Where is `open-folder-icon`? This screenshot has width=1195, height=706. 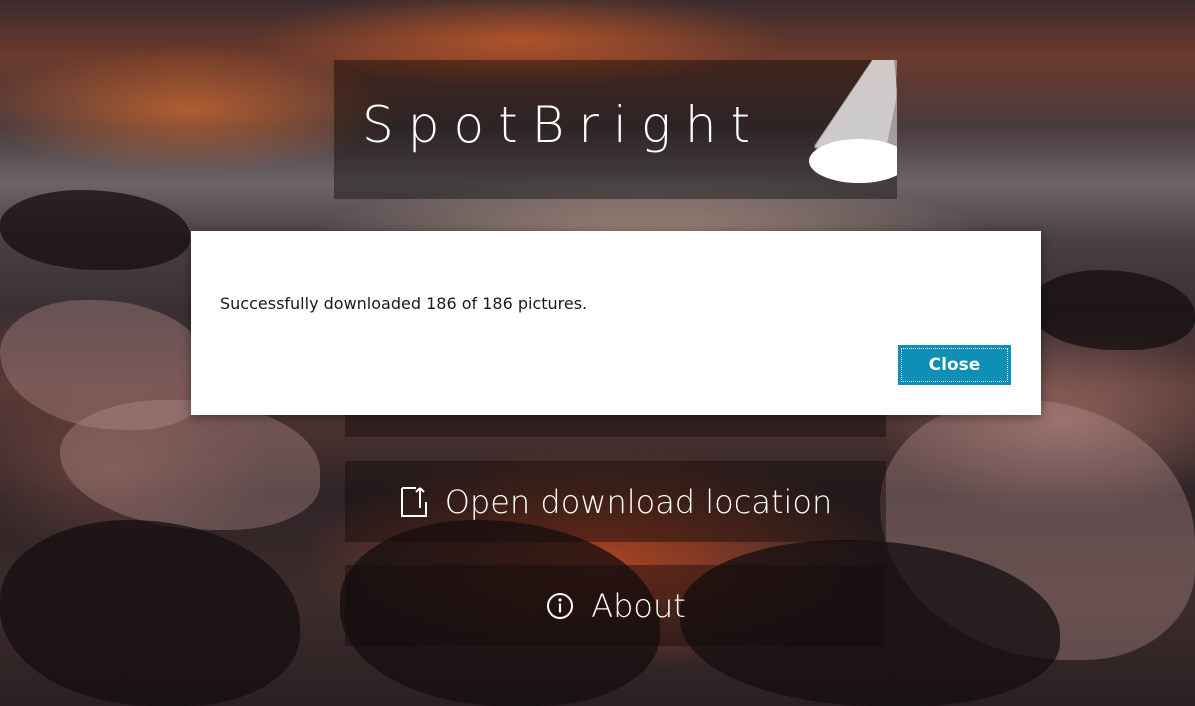
open-folder-icon is located at coordinates (414, 502).